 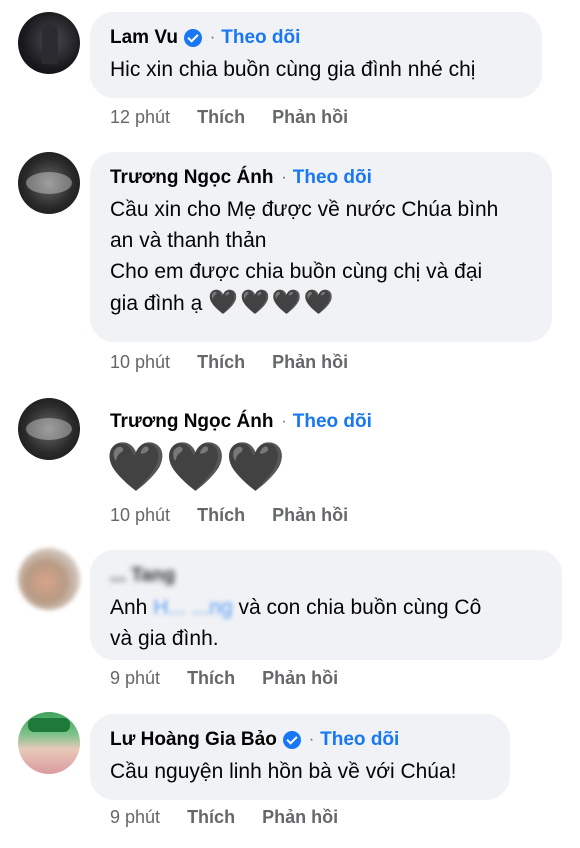 What do you see at coordinates (283, 771) in the screenshot?
I see `comment-text: Cầu nguyện linh hồn bà về với Chúa!` at bounding box center [283, 771].